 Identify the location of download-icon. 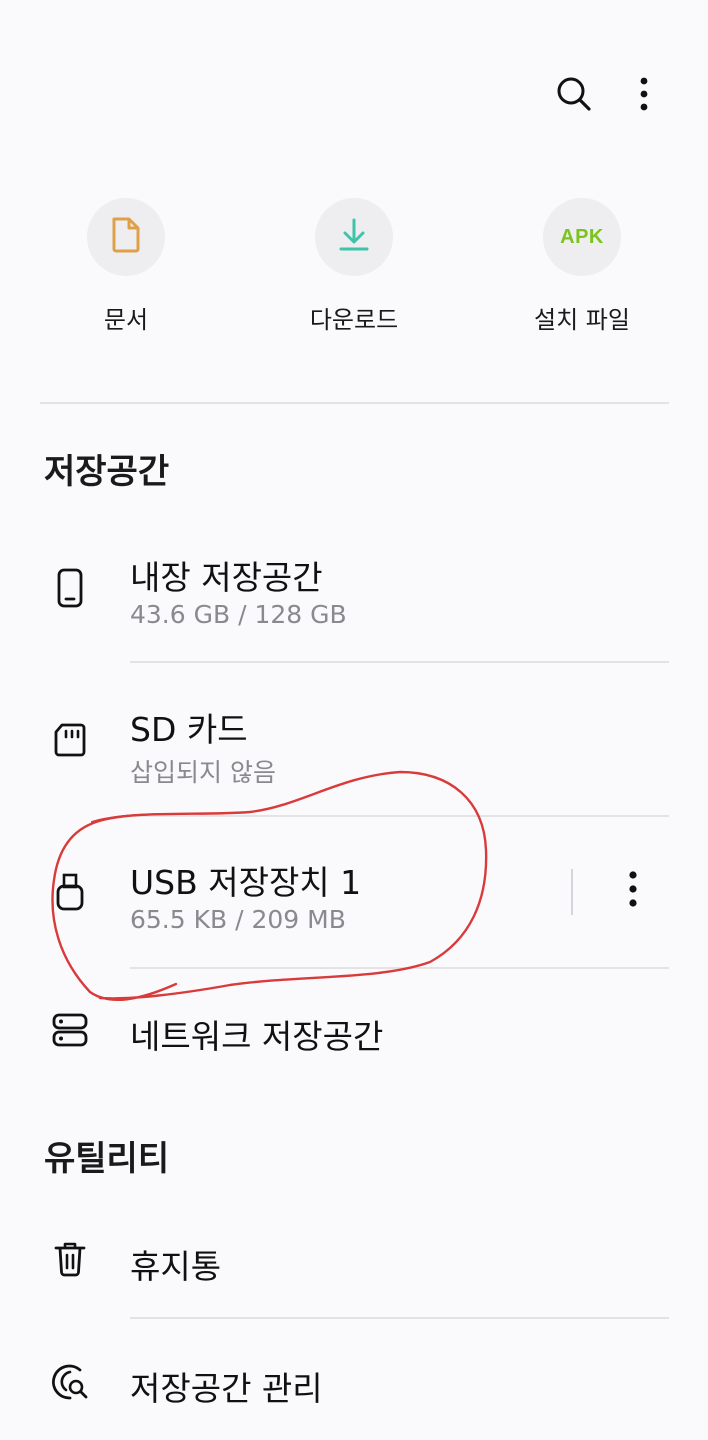
(354, 237).